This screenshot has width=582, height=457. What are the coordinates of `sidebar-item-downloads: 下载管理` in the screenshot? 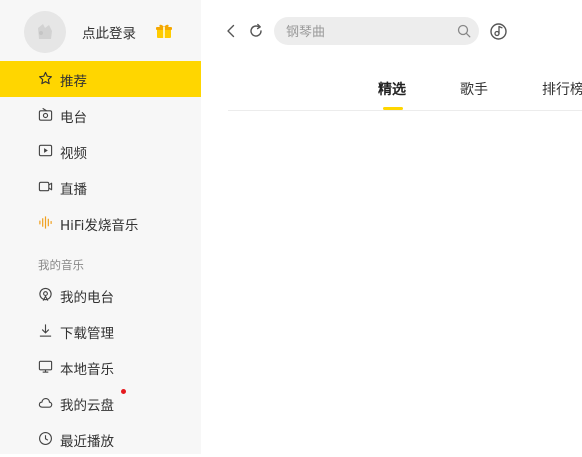 It's located at (100, 331).